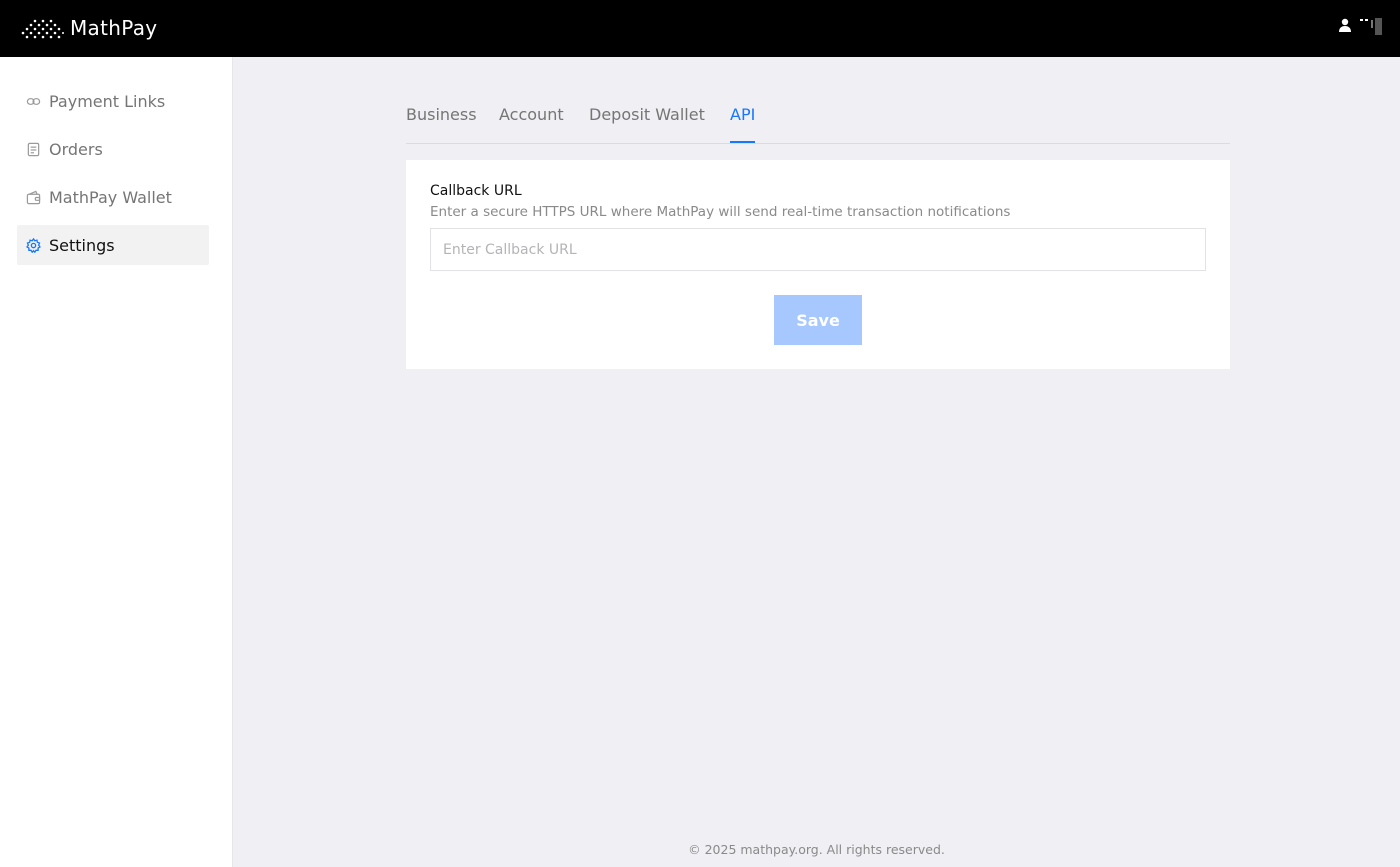 The width and height of the screenshot is (1400, 867). I want to click on top-bar: MathPay, so click(700, 28).